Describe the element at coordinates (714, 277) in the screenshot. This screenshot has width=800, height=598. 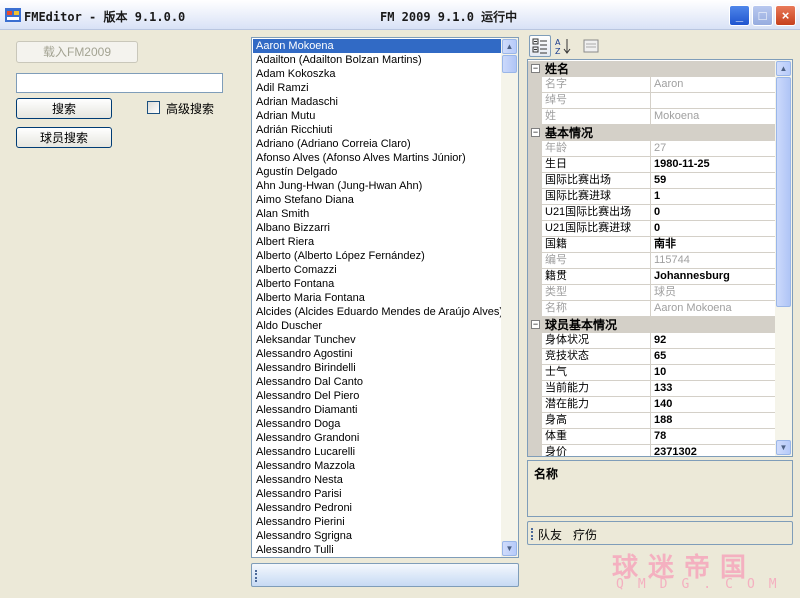
I see `property-value: Johannesburg` at that location.